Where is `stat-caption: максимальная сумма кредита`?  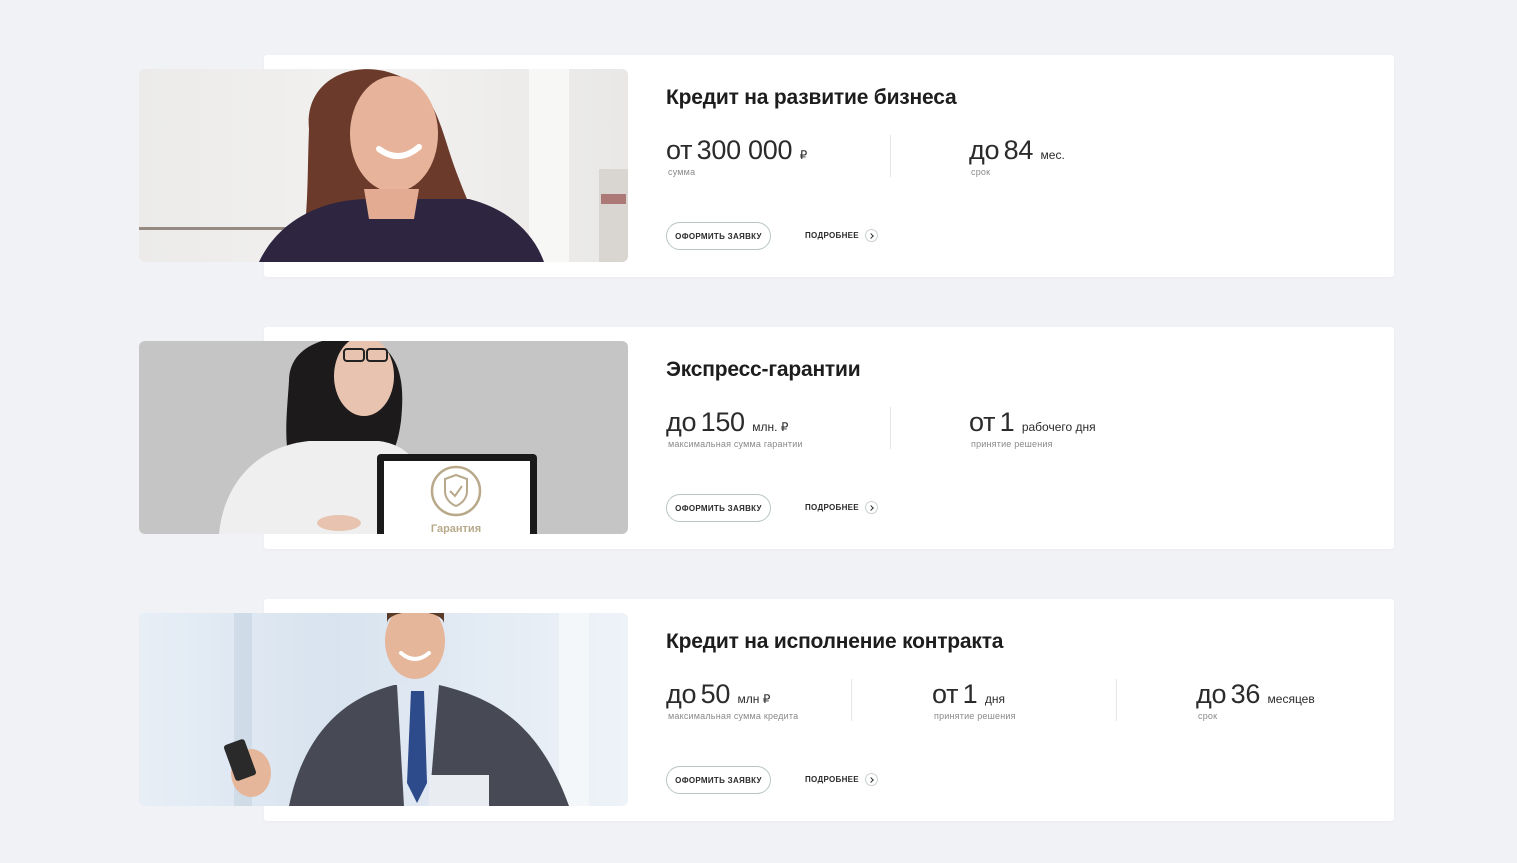
stat-caption: максимальная сумма кредита is located at coordinates (733, 716).